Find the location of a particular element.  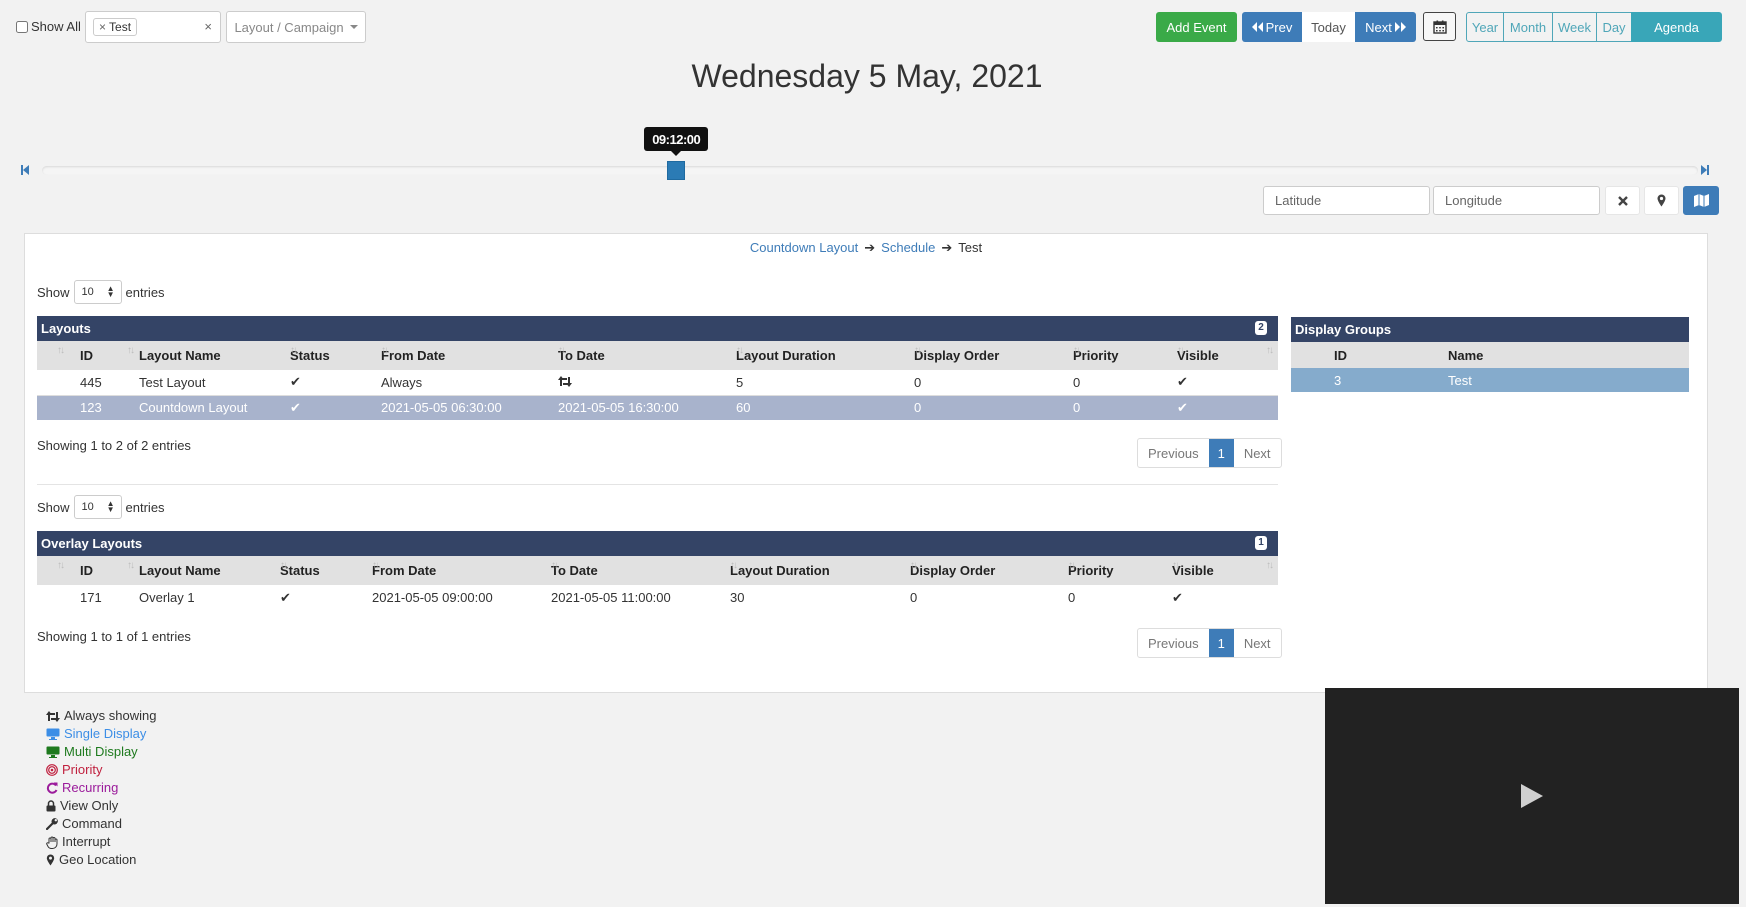

next-button: Next is located at coordinates (1385, 27).